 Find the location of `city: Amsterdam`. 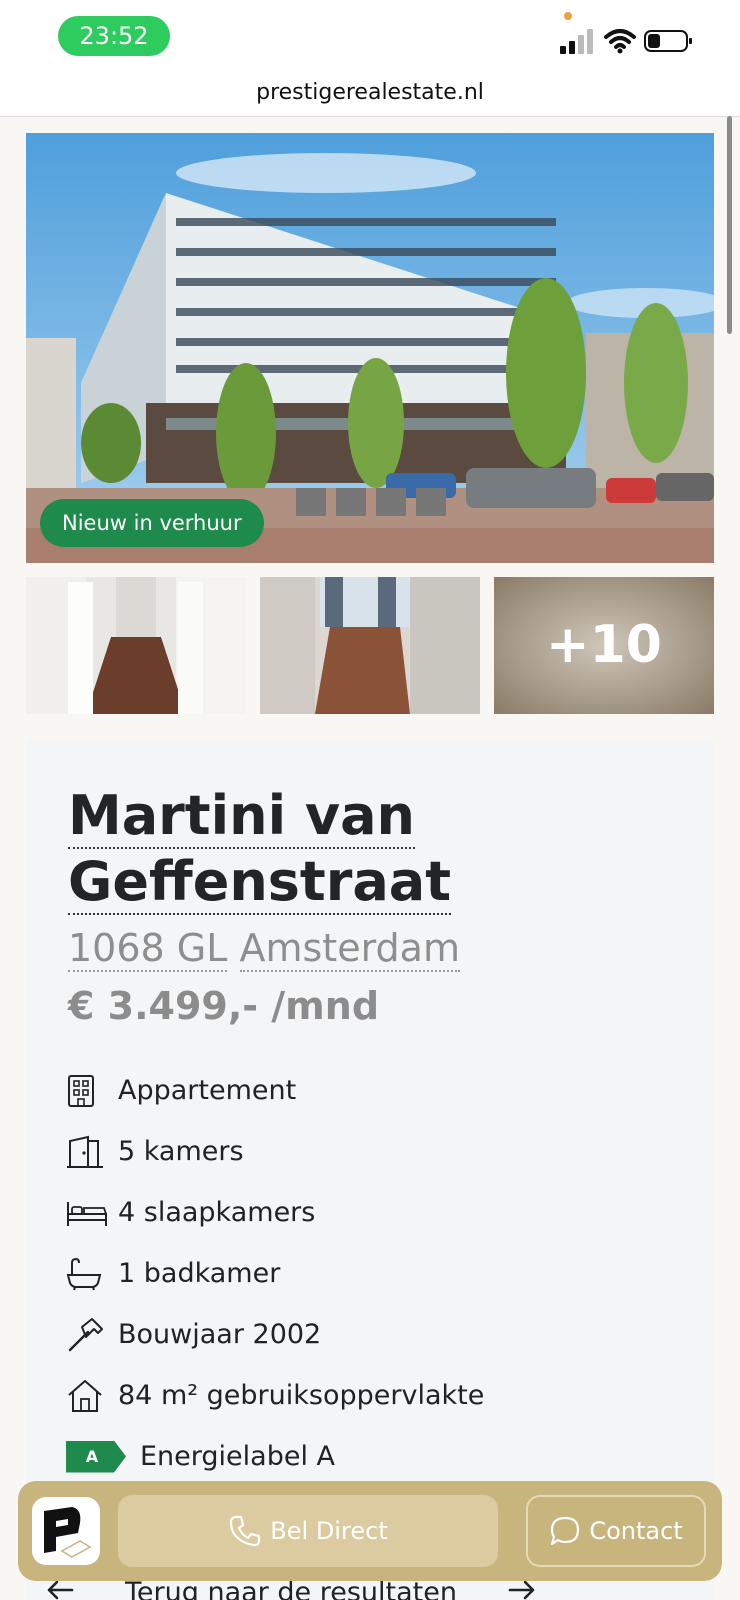

city: Amsterdam is located at coordinates (349, 949).